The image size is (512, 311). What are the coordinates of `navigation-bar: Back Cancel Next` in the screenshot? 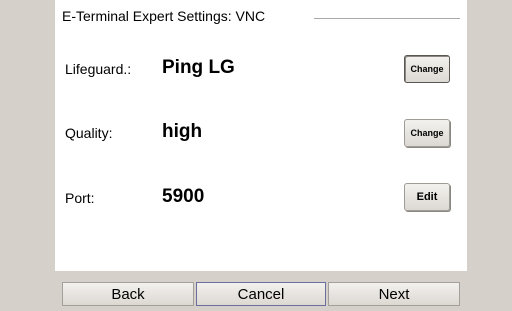 It's located at (261, 294).